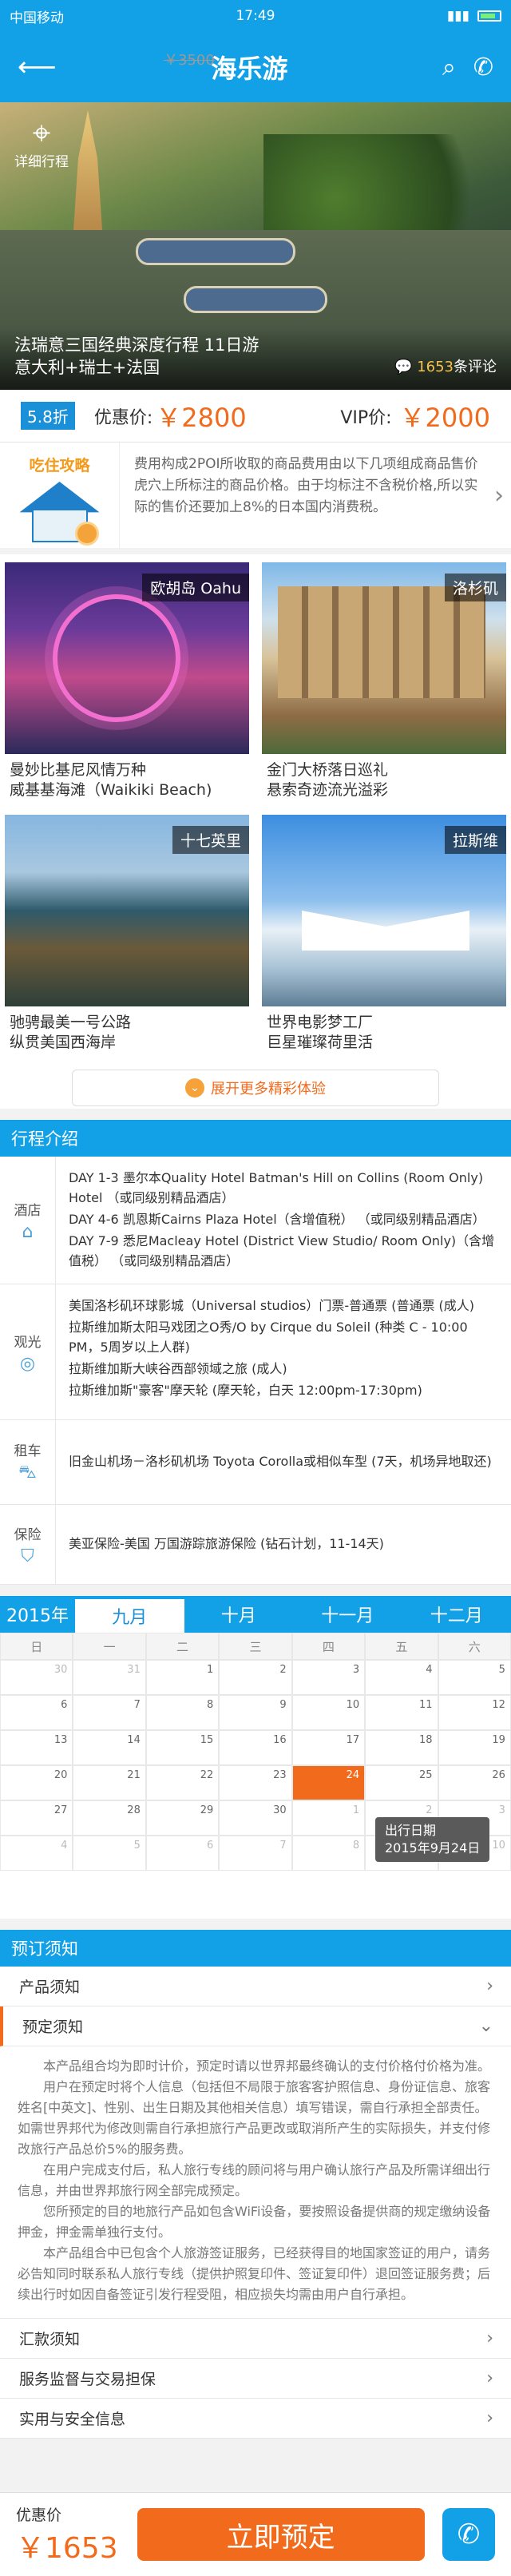 Image resolution: width=511 pixels, height=2576 pixels. What do you see at coordinates (28, 1210) in the screenshot?
I see `row-label: 酒店` at bounding box center [28, 1210].